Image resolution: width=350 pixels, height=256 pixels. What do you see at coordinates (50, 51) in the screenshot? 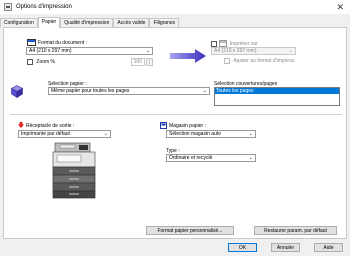
I see `document-format-value: A4 (210 x 297 mm)` at bounding box center [50, 51].